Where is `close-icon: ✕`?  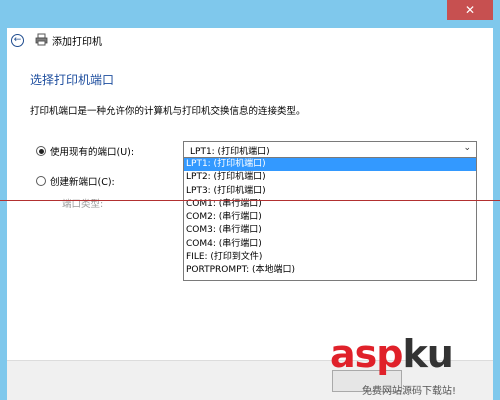 close-icon: ✕ is located at coordinates (470, 10).